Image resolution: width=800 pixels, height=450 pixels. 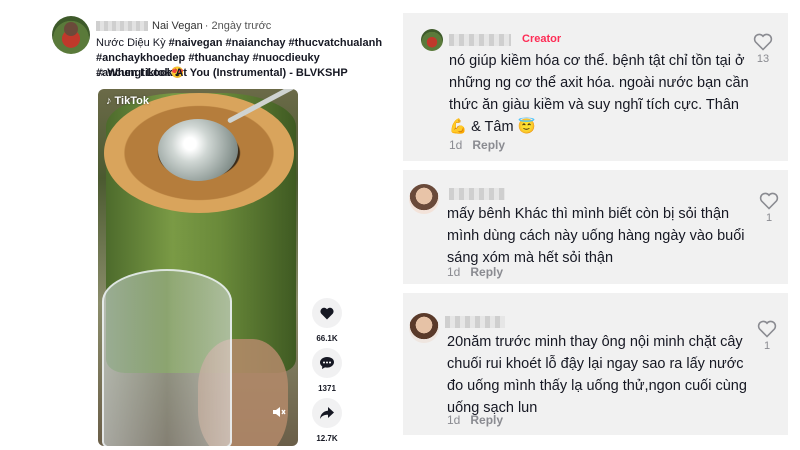 I want to click on tiktok-note-icon: ♪, so click(x=109, y=101).